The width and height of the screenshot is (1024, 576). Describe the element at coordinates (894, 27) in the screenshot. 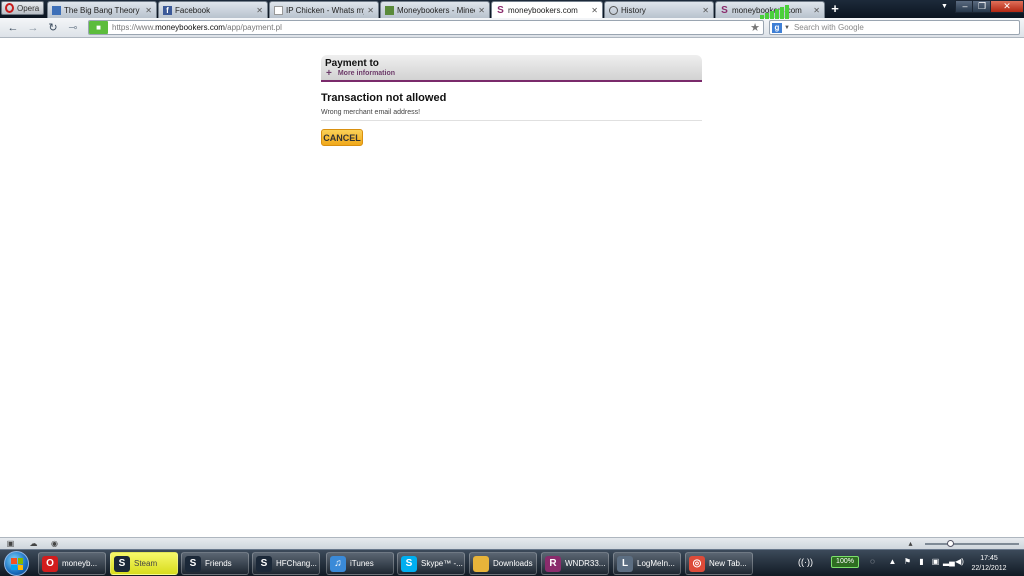

I see `search-input: g ▼ Search with Google` at that location.